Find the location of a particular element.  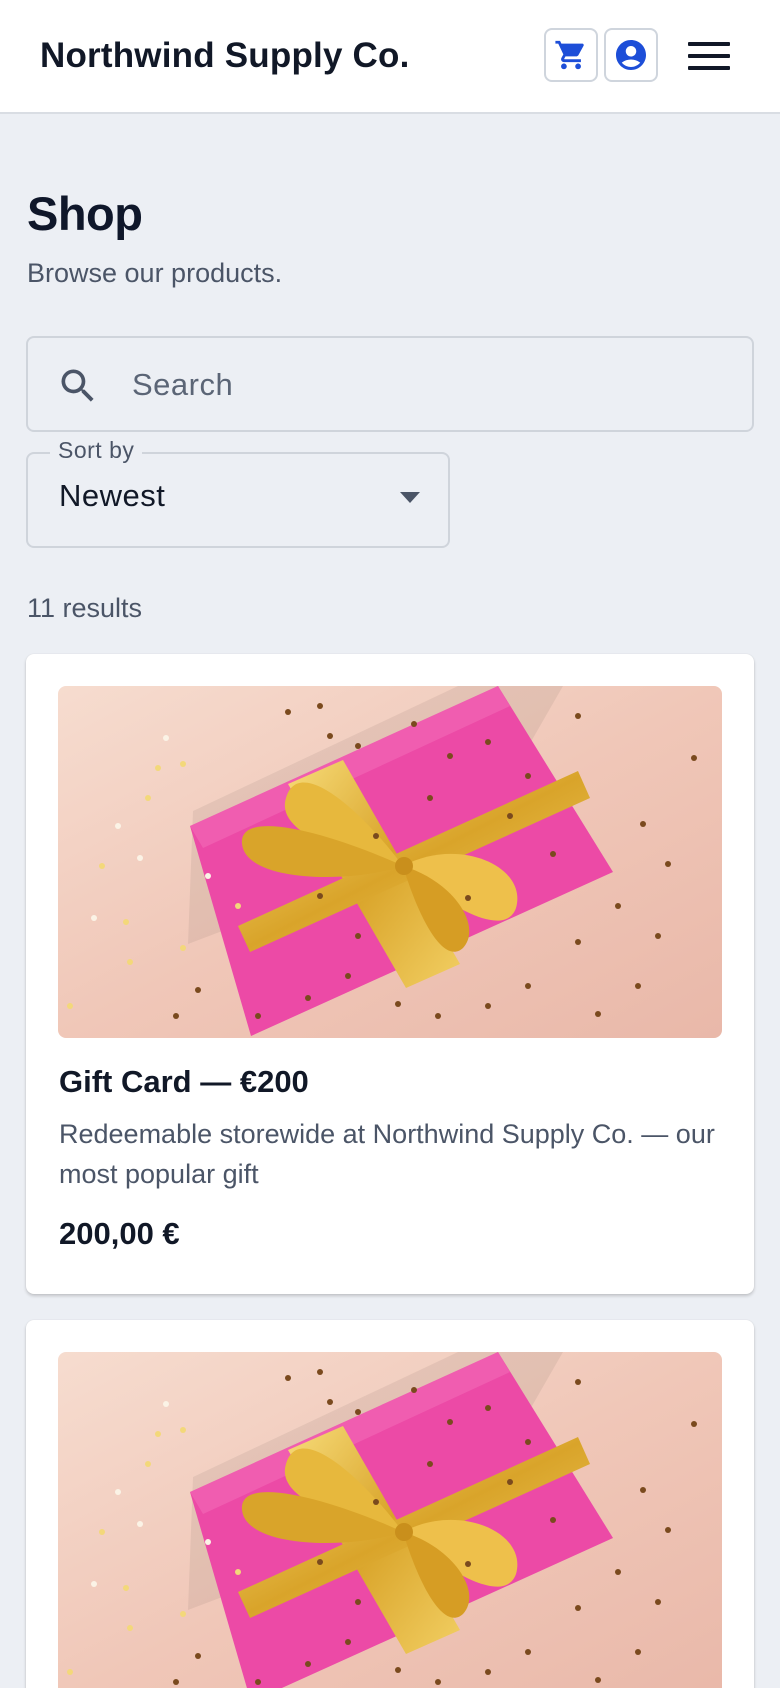

brand-title: Northwind Supply Co. is located at coordinates (225, 56).